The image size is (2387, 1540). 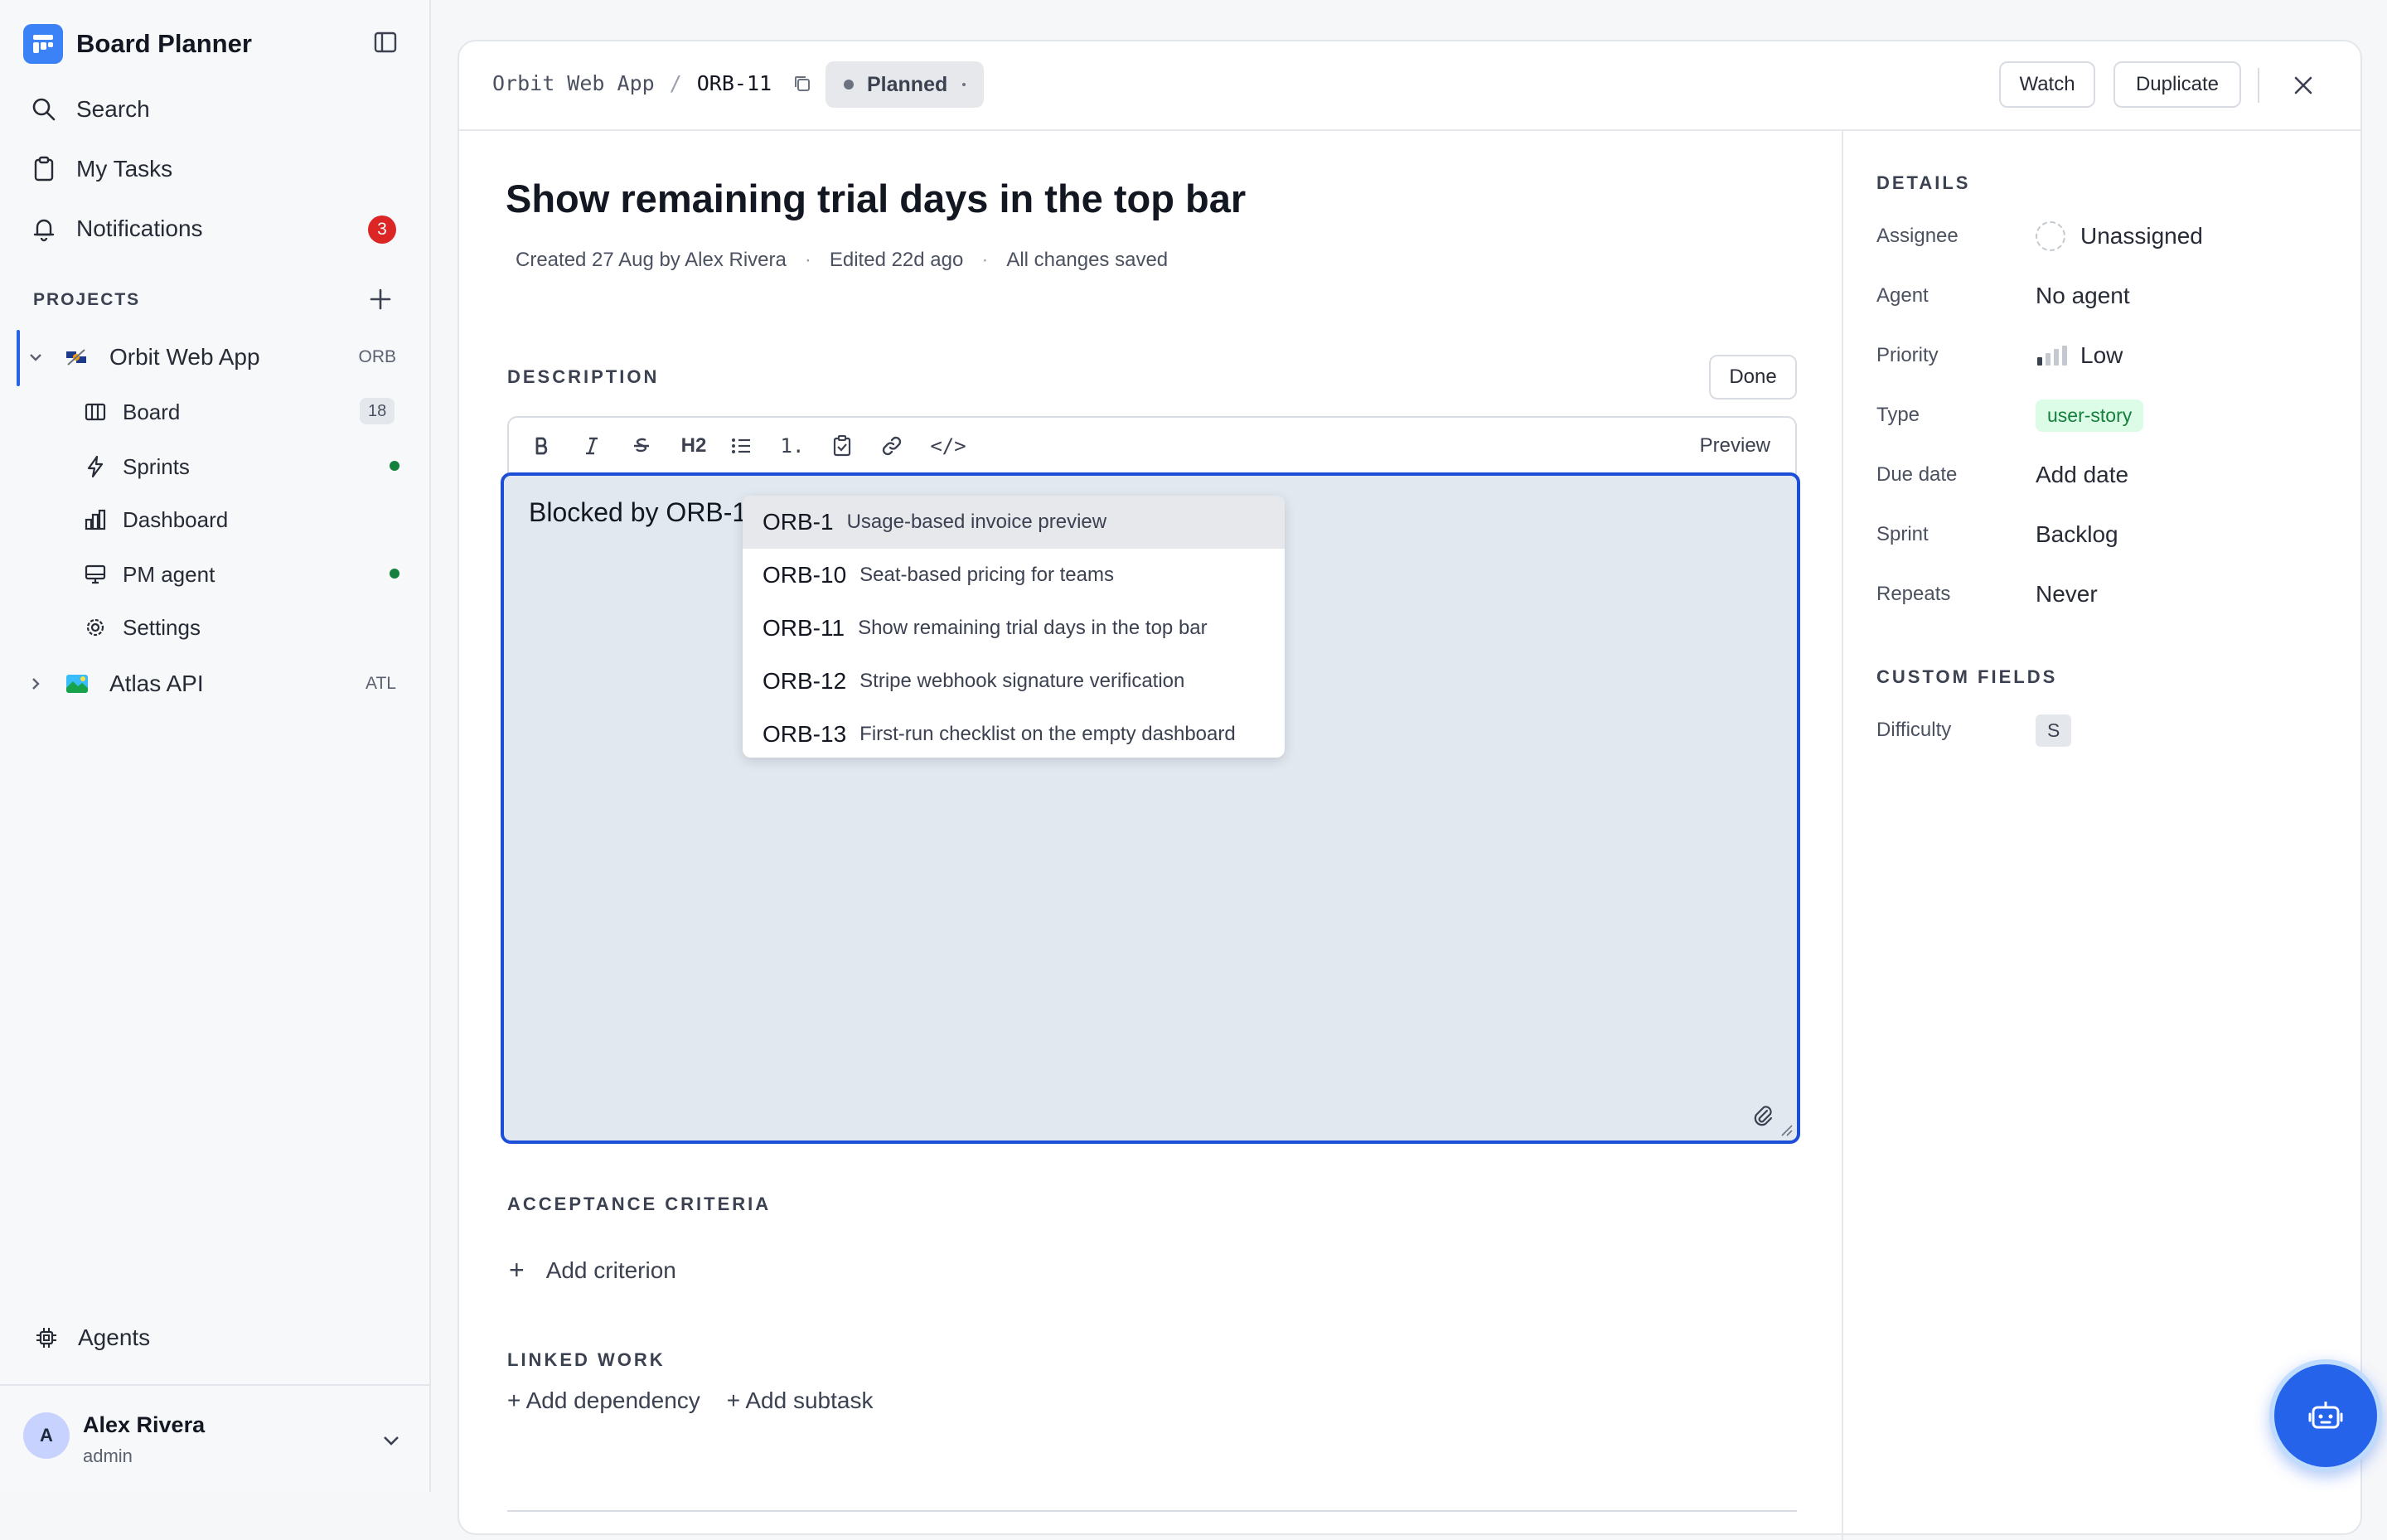 I want to click on italic-icon, so click(x=592, y=446).